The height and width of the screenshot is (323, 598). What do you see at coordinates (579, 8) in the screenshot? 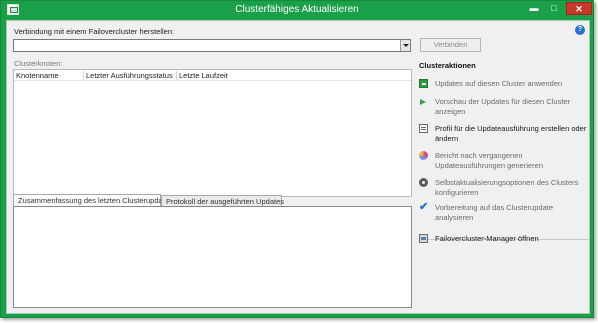
I see `close-button: ✕` at bounding box center [579, 8].